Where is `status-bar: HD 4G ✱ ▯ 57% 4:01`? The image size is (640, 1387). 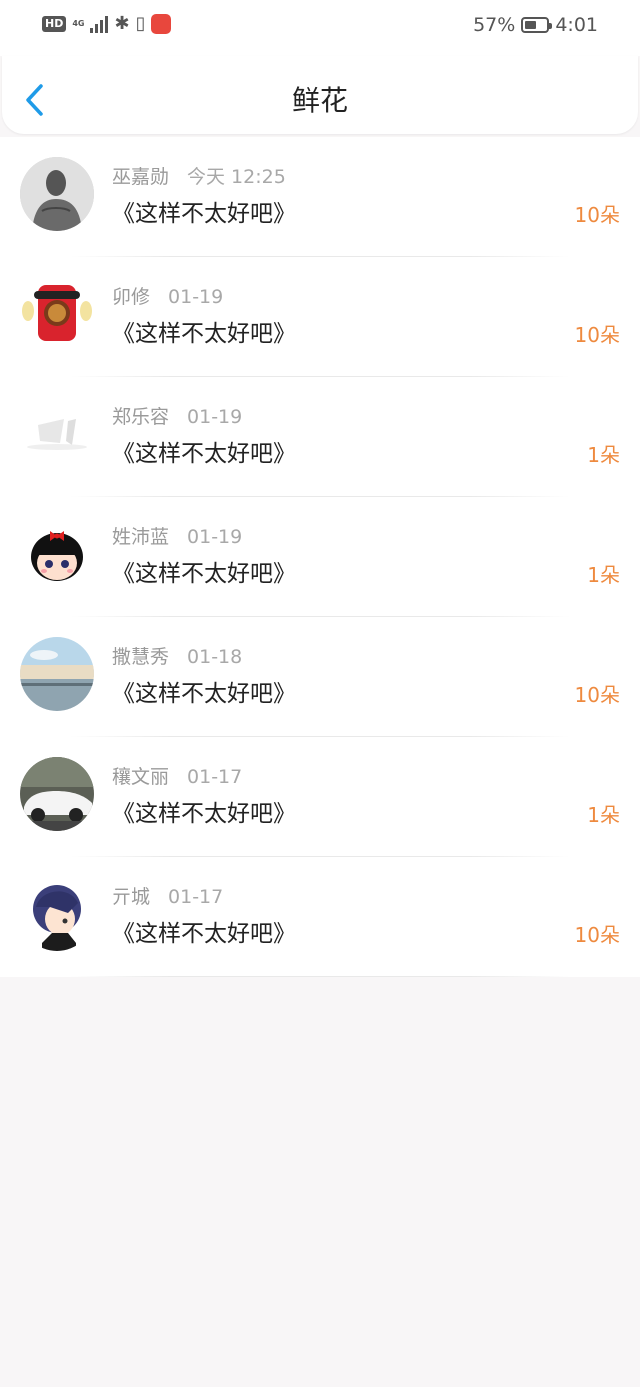
status-bar: HD 4G ✱ ▯ 57% 4:01 is located at coordinates (320, 28).